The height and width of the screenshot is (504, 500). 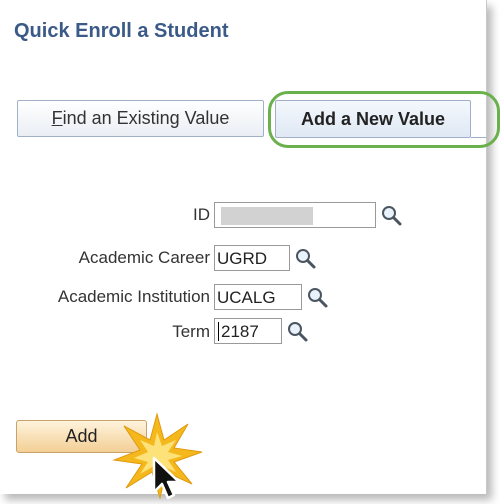 I want to click on id-value-redacted, so click(x=267, y=216).